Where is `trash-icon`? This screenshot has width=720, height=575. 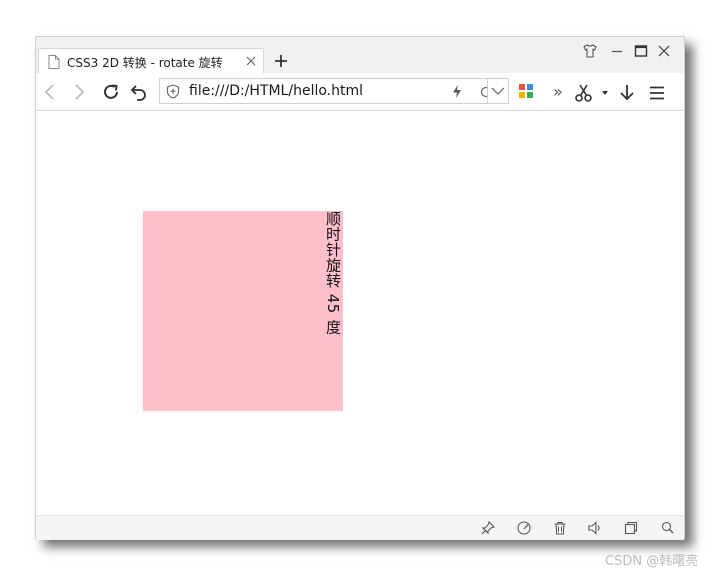
trash-icon is located at coordinates (560, 528).